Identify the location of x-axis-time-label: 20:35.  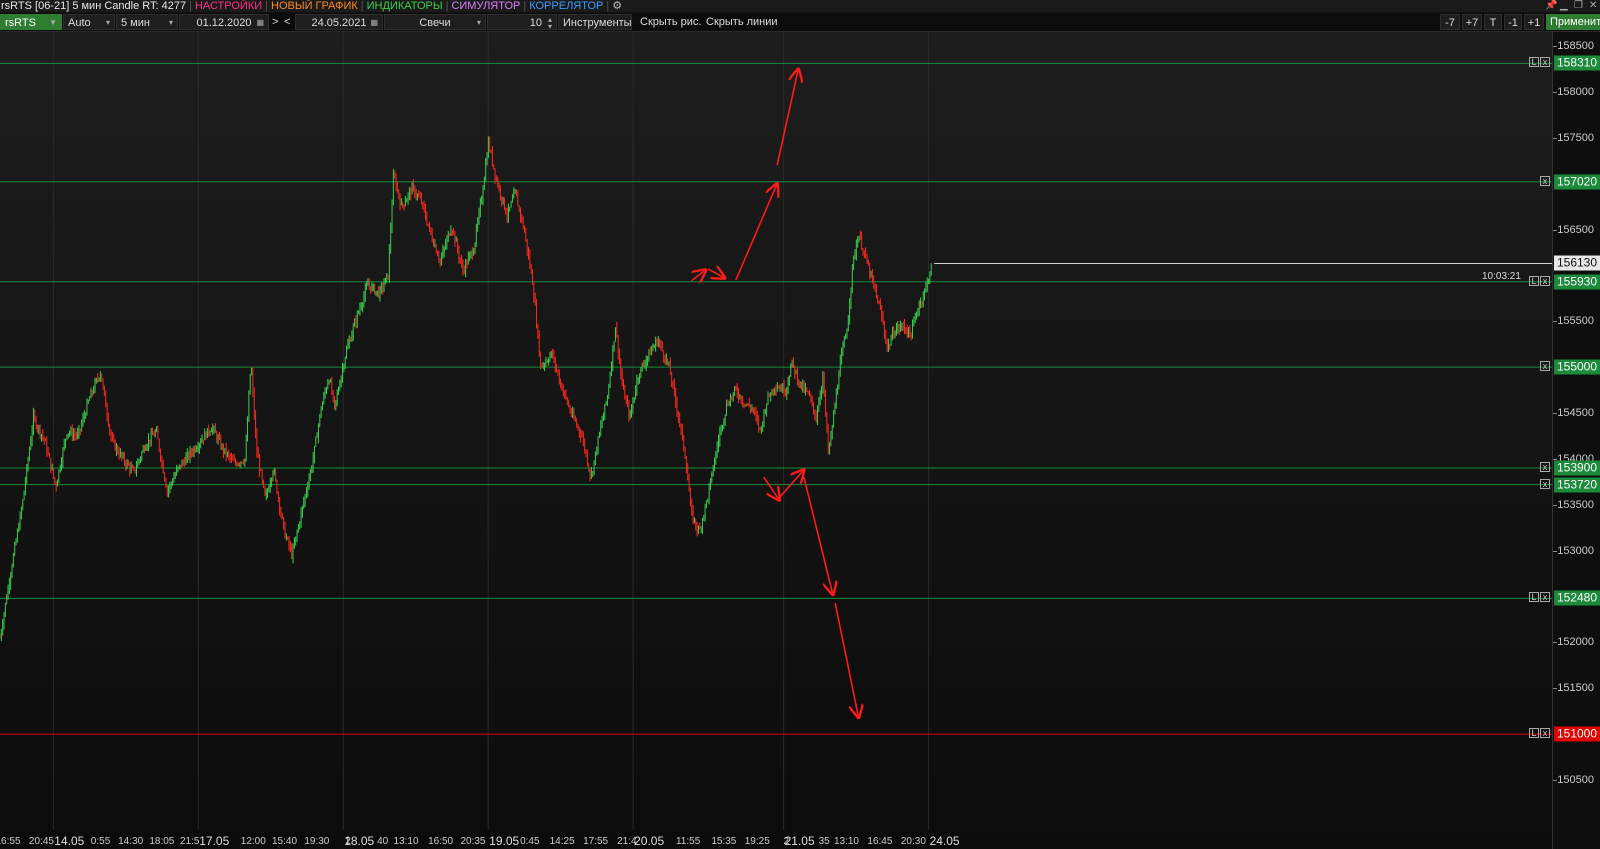
(473, 841).